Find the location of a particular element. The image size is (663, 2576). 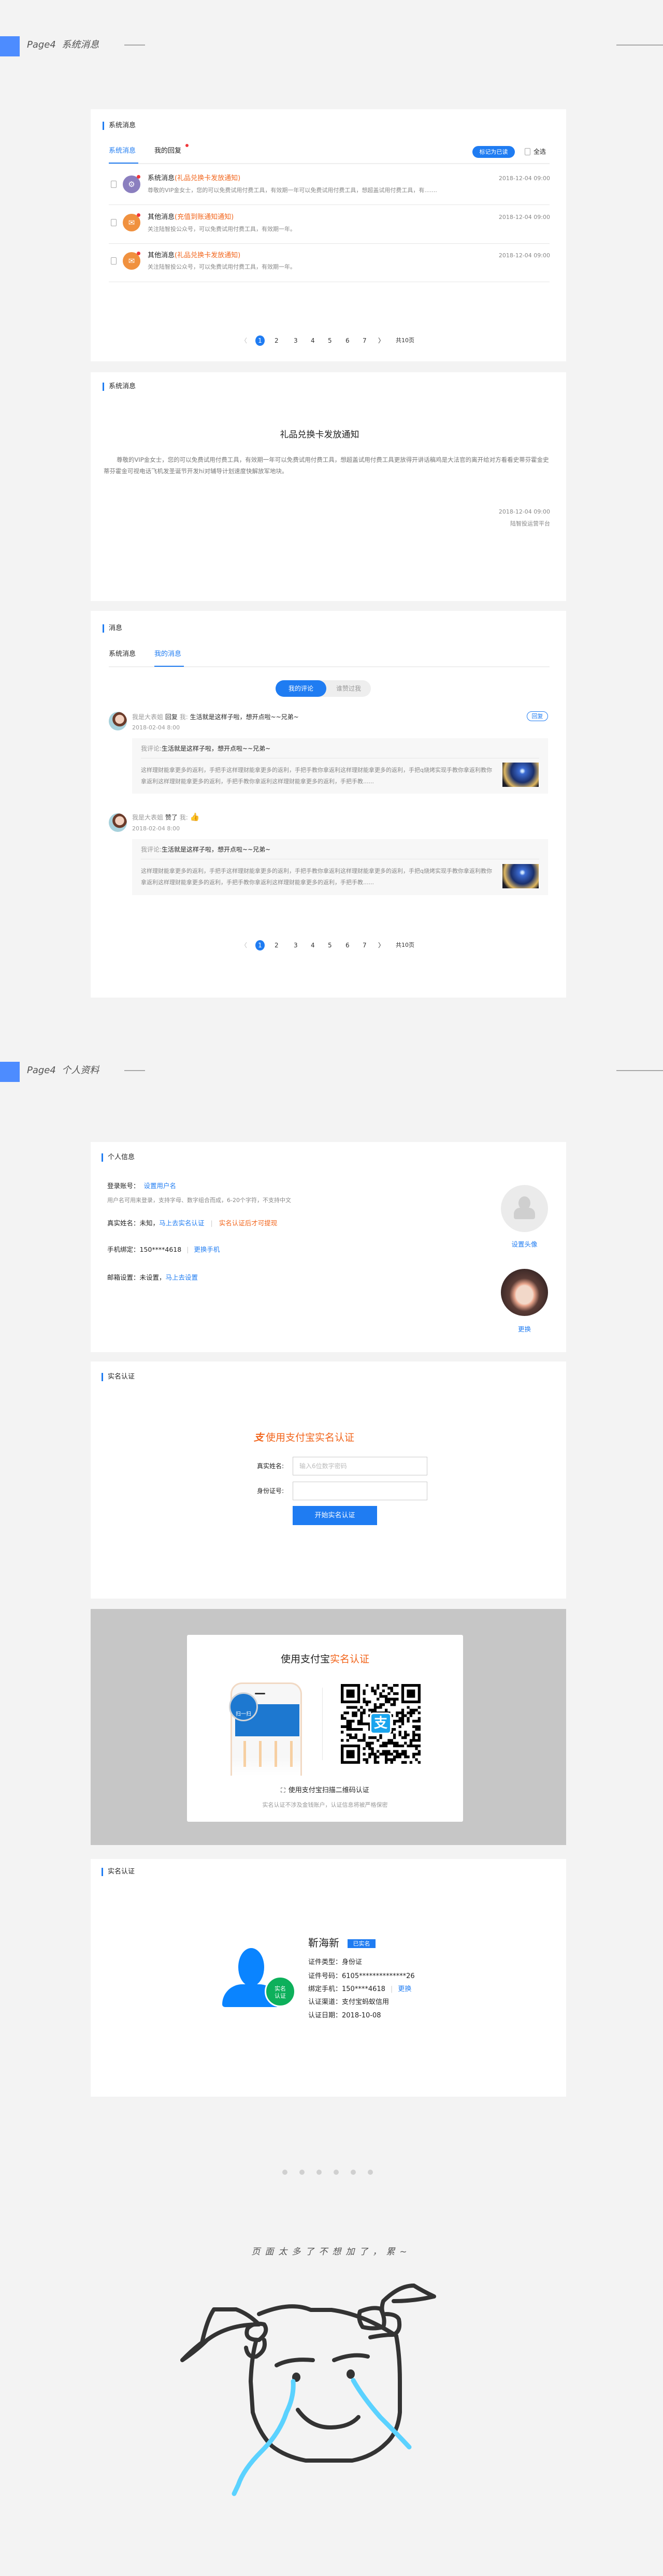

right-eye is located at coordinates (351, 2374).